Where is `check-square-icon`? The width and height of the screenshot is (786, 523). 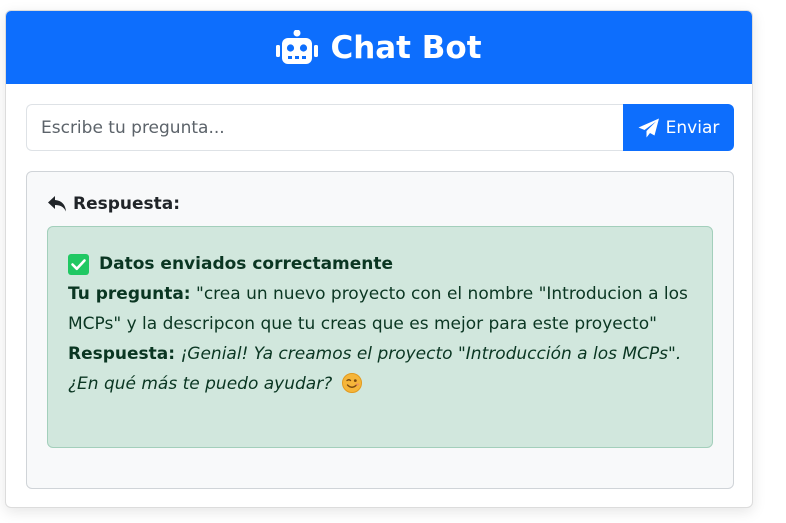 check-square-icon is located at coordinates (78, 264).